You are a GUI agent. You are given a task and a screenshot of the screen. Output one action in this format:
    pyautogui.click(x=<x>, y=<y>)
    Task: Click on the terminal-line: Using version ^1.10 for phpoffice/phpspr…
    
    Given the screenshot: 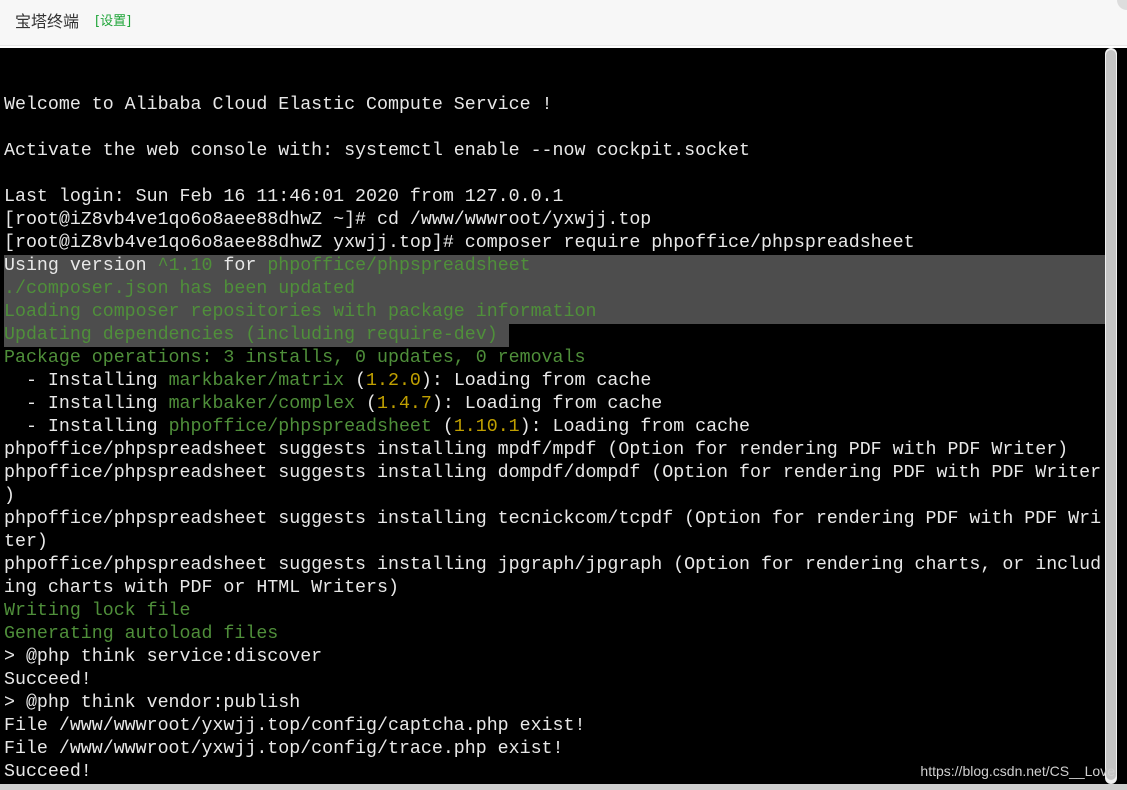 What is the action you would take?
    pyautogui.click(x=555, y=266)
    